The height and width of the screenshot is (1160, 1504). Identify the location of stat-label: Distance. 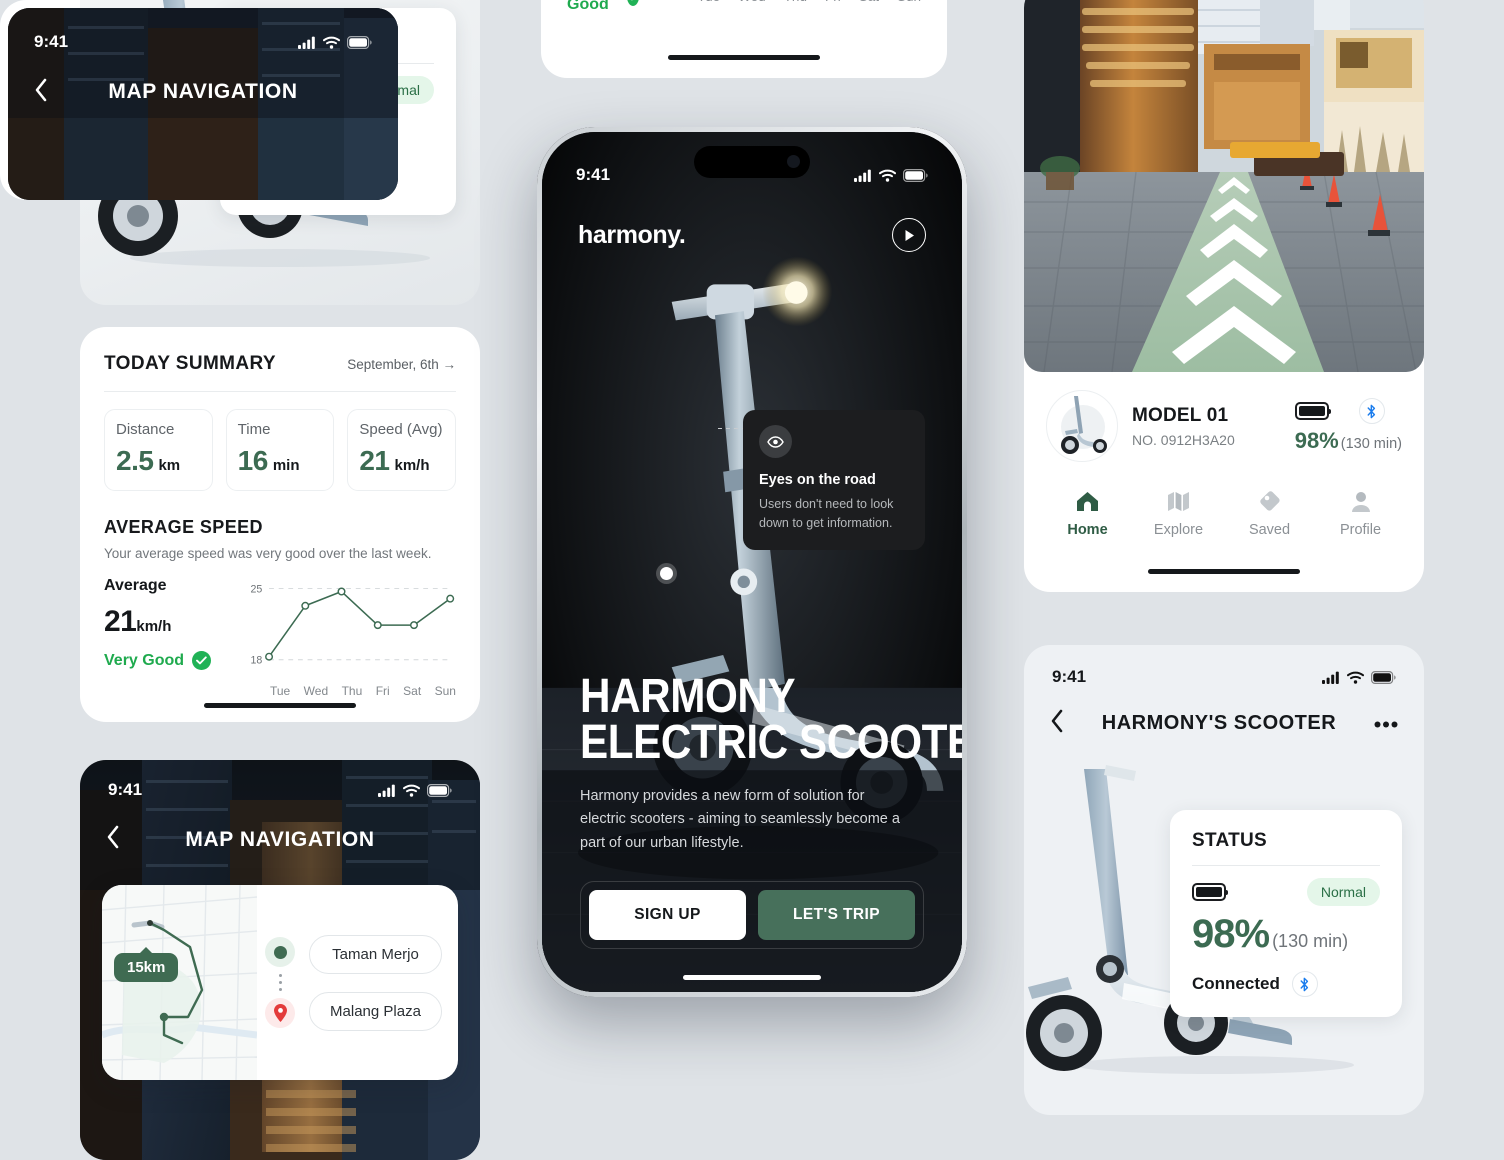
(145, 429).